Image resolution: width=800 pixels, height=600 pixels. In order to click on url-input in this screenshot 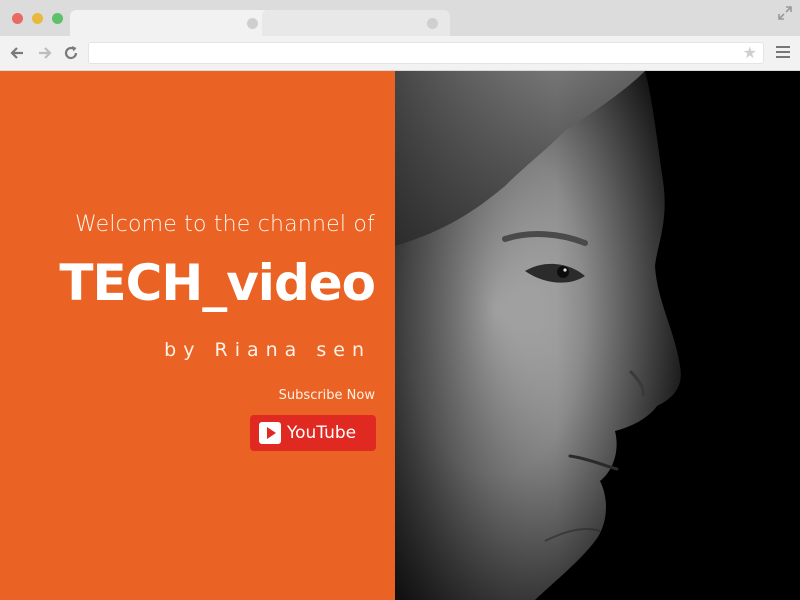, I will do `click(417, 54)`.